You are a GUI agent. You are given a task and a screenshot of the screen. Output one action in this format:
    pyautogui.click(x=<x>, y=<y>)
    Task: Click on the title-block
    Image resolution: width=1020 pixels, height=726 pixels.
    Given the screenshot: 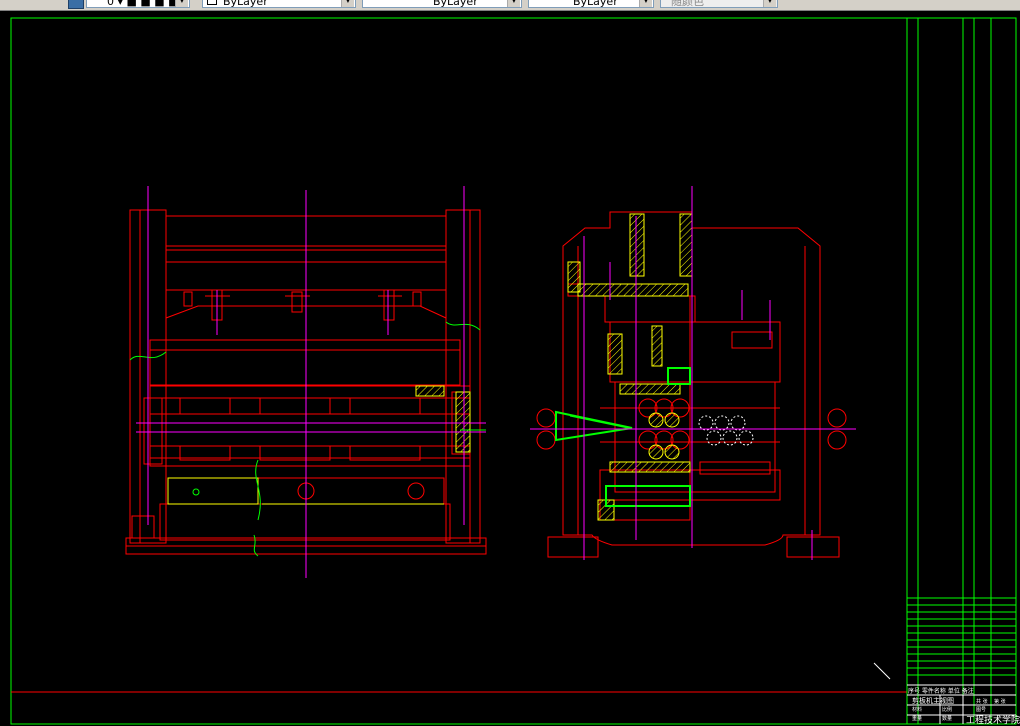 What is the action you would take?
    pyautogui.click(x=961, y=660)
    